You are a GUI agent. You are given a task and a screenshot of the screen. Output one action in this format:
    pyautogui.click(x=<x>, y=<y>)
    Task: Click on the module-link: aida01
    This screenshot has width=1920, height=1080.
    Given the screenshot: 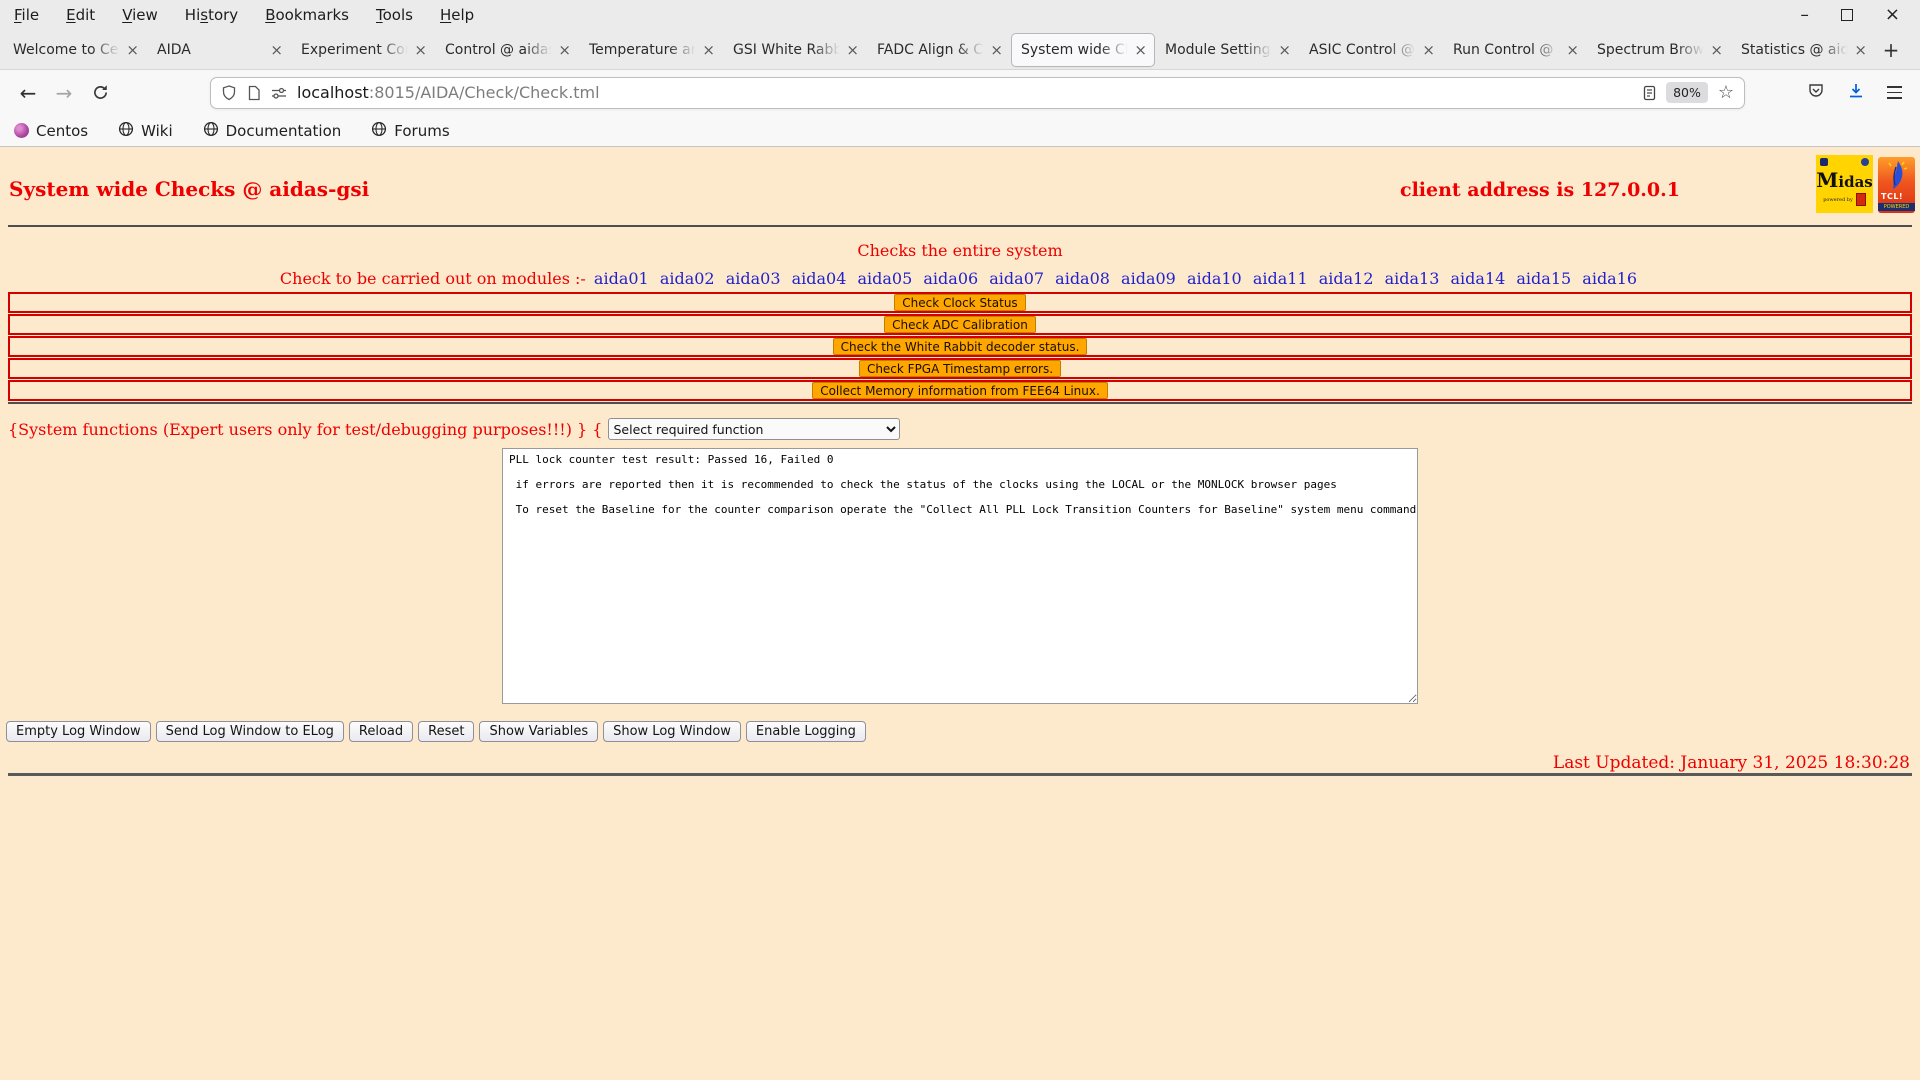 What is the action you would take?
    pyautogui.click(x=621, y=278)
    